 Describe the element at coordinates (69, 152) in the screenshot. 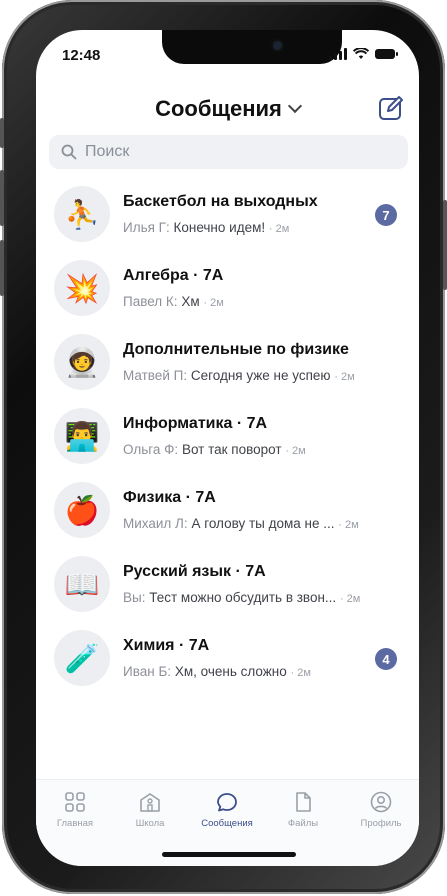

I see `search-icon` at that location.